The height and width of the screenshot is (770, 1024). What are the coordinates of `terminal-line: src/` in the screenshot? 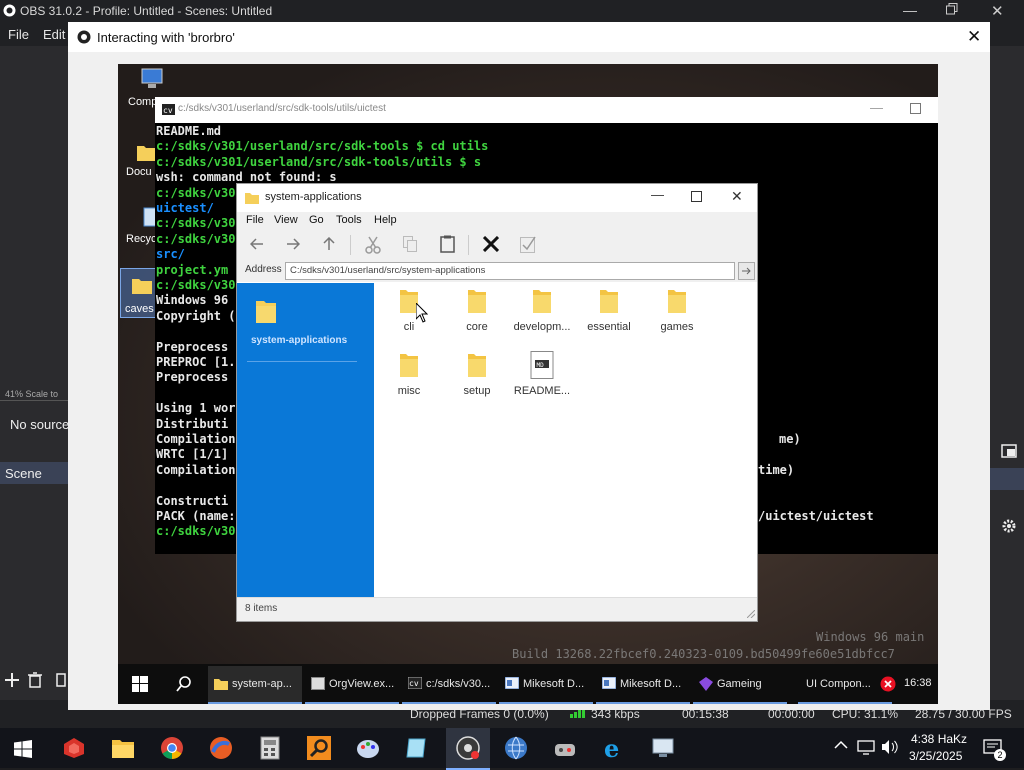 It's located at (170, 254).